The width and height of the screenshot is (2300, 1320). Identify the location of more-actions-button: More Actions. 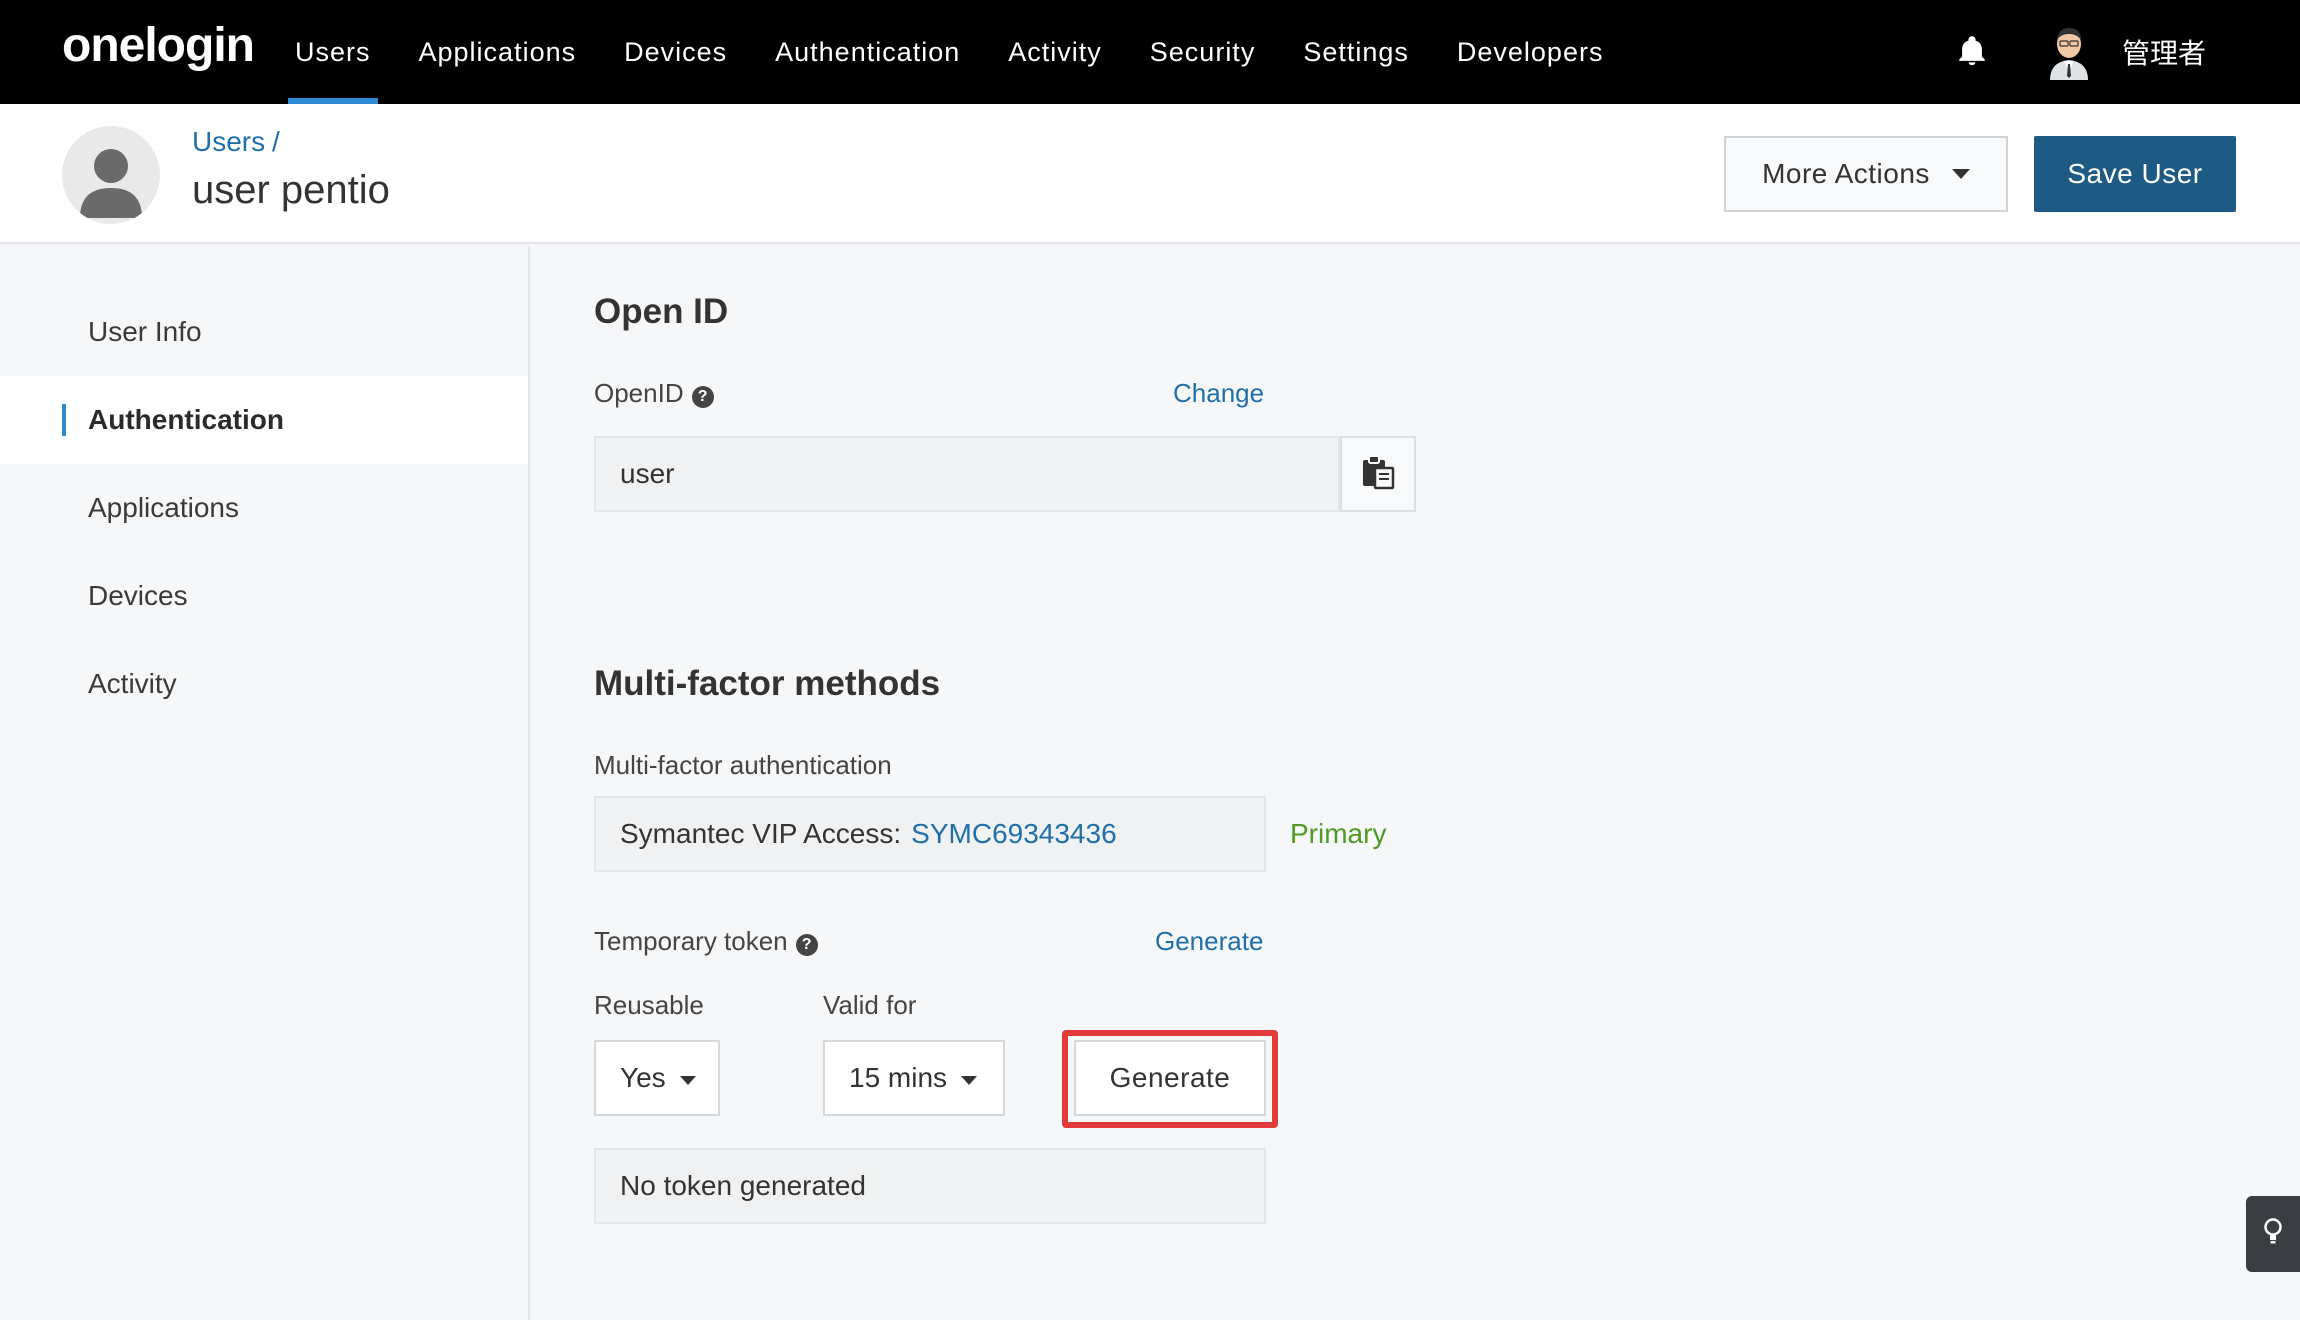
(1866, 174).